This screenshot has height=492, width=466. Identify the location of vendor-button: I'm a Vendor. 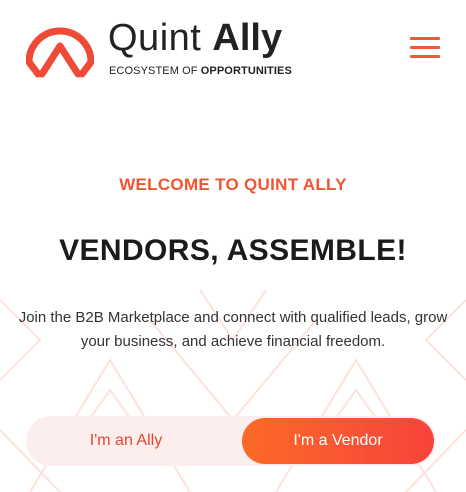
(338, 441).